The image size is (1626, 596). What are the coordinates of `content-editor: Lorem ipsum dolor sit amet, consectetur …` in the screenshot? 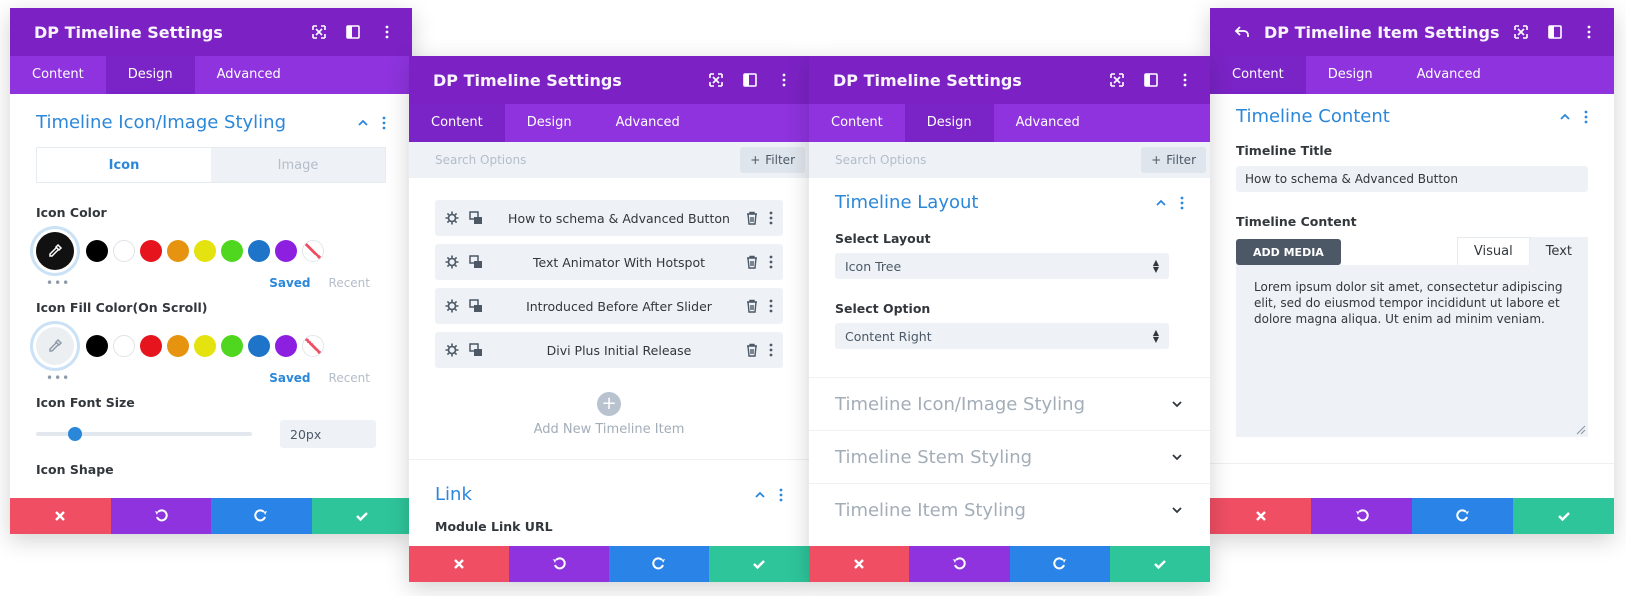 It's located at (1412, 351).